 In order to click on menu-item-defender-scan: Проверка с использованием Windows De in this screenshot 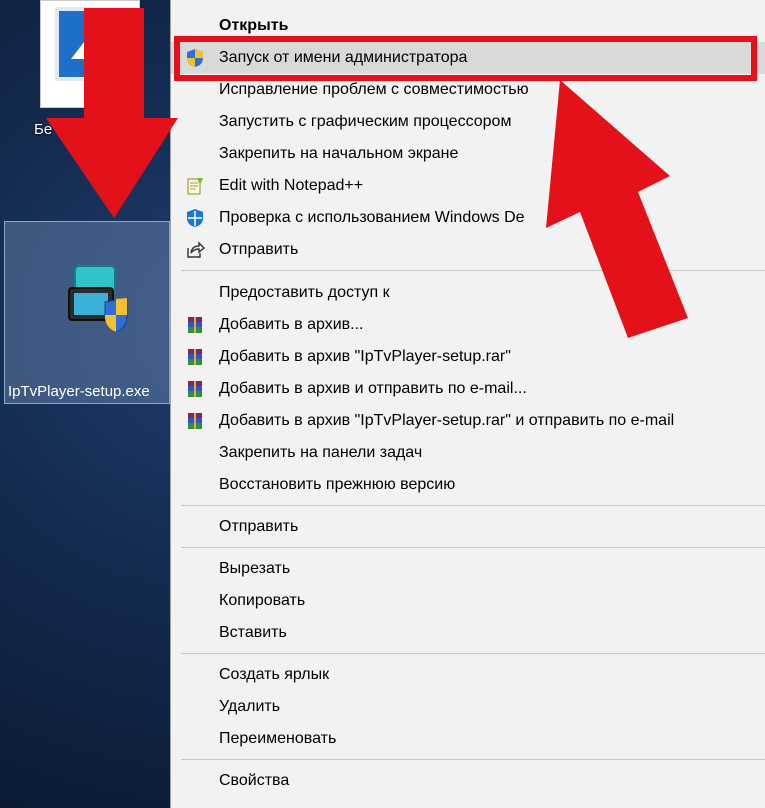, I will do `click(468, 218)`.